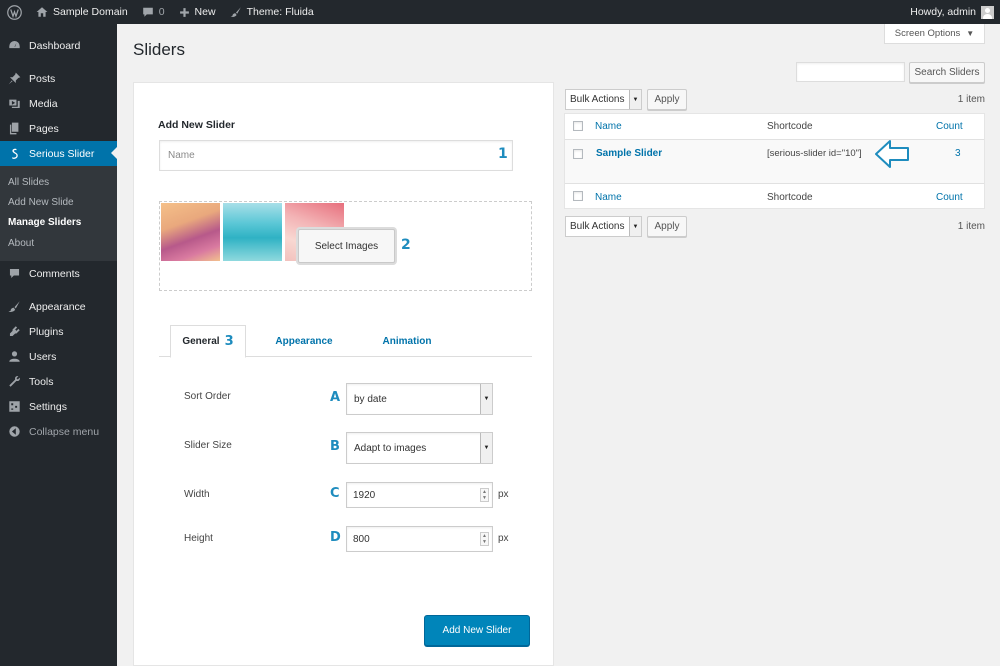  I want to click on collapse-arrow-icon, so click(14, 431).